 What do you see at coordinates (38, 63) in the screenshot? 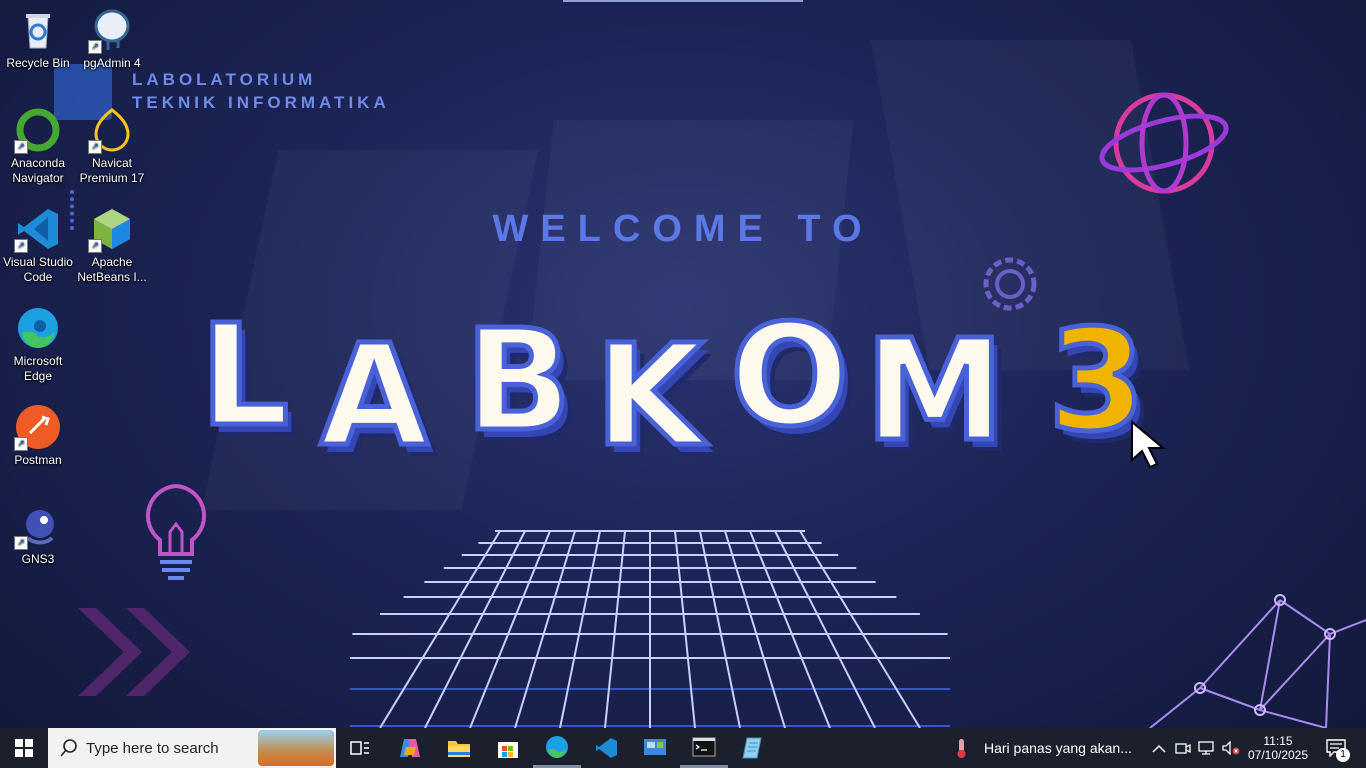
I see `desktop-icon-label: Recycle Bin` at bounding box center [38, 63].